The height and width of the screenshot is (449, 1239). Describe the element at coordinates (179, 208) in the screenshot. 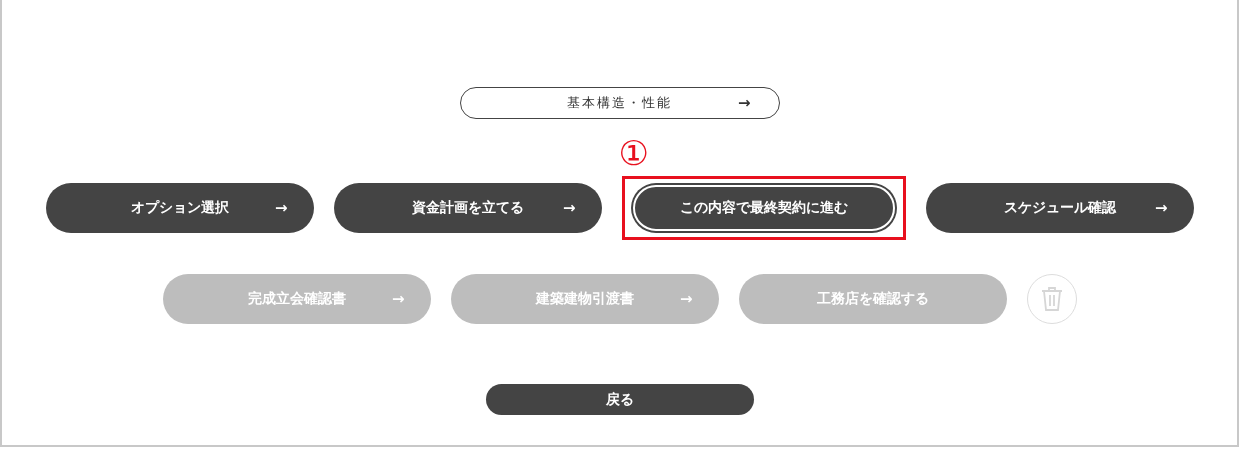

I see `action-button: オプション選択 →` at that location.